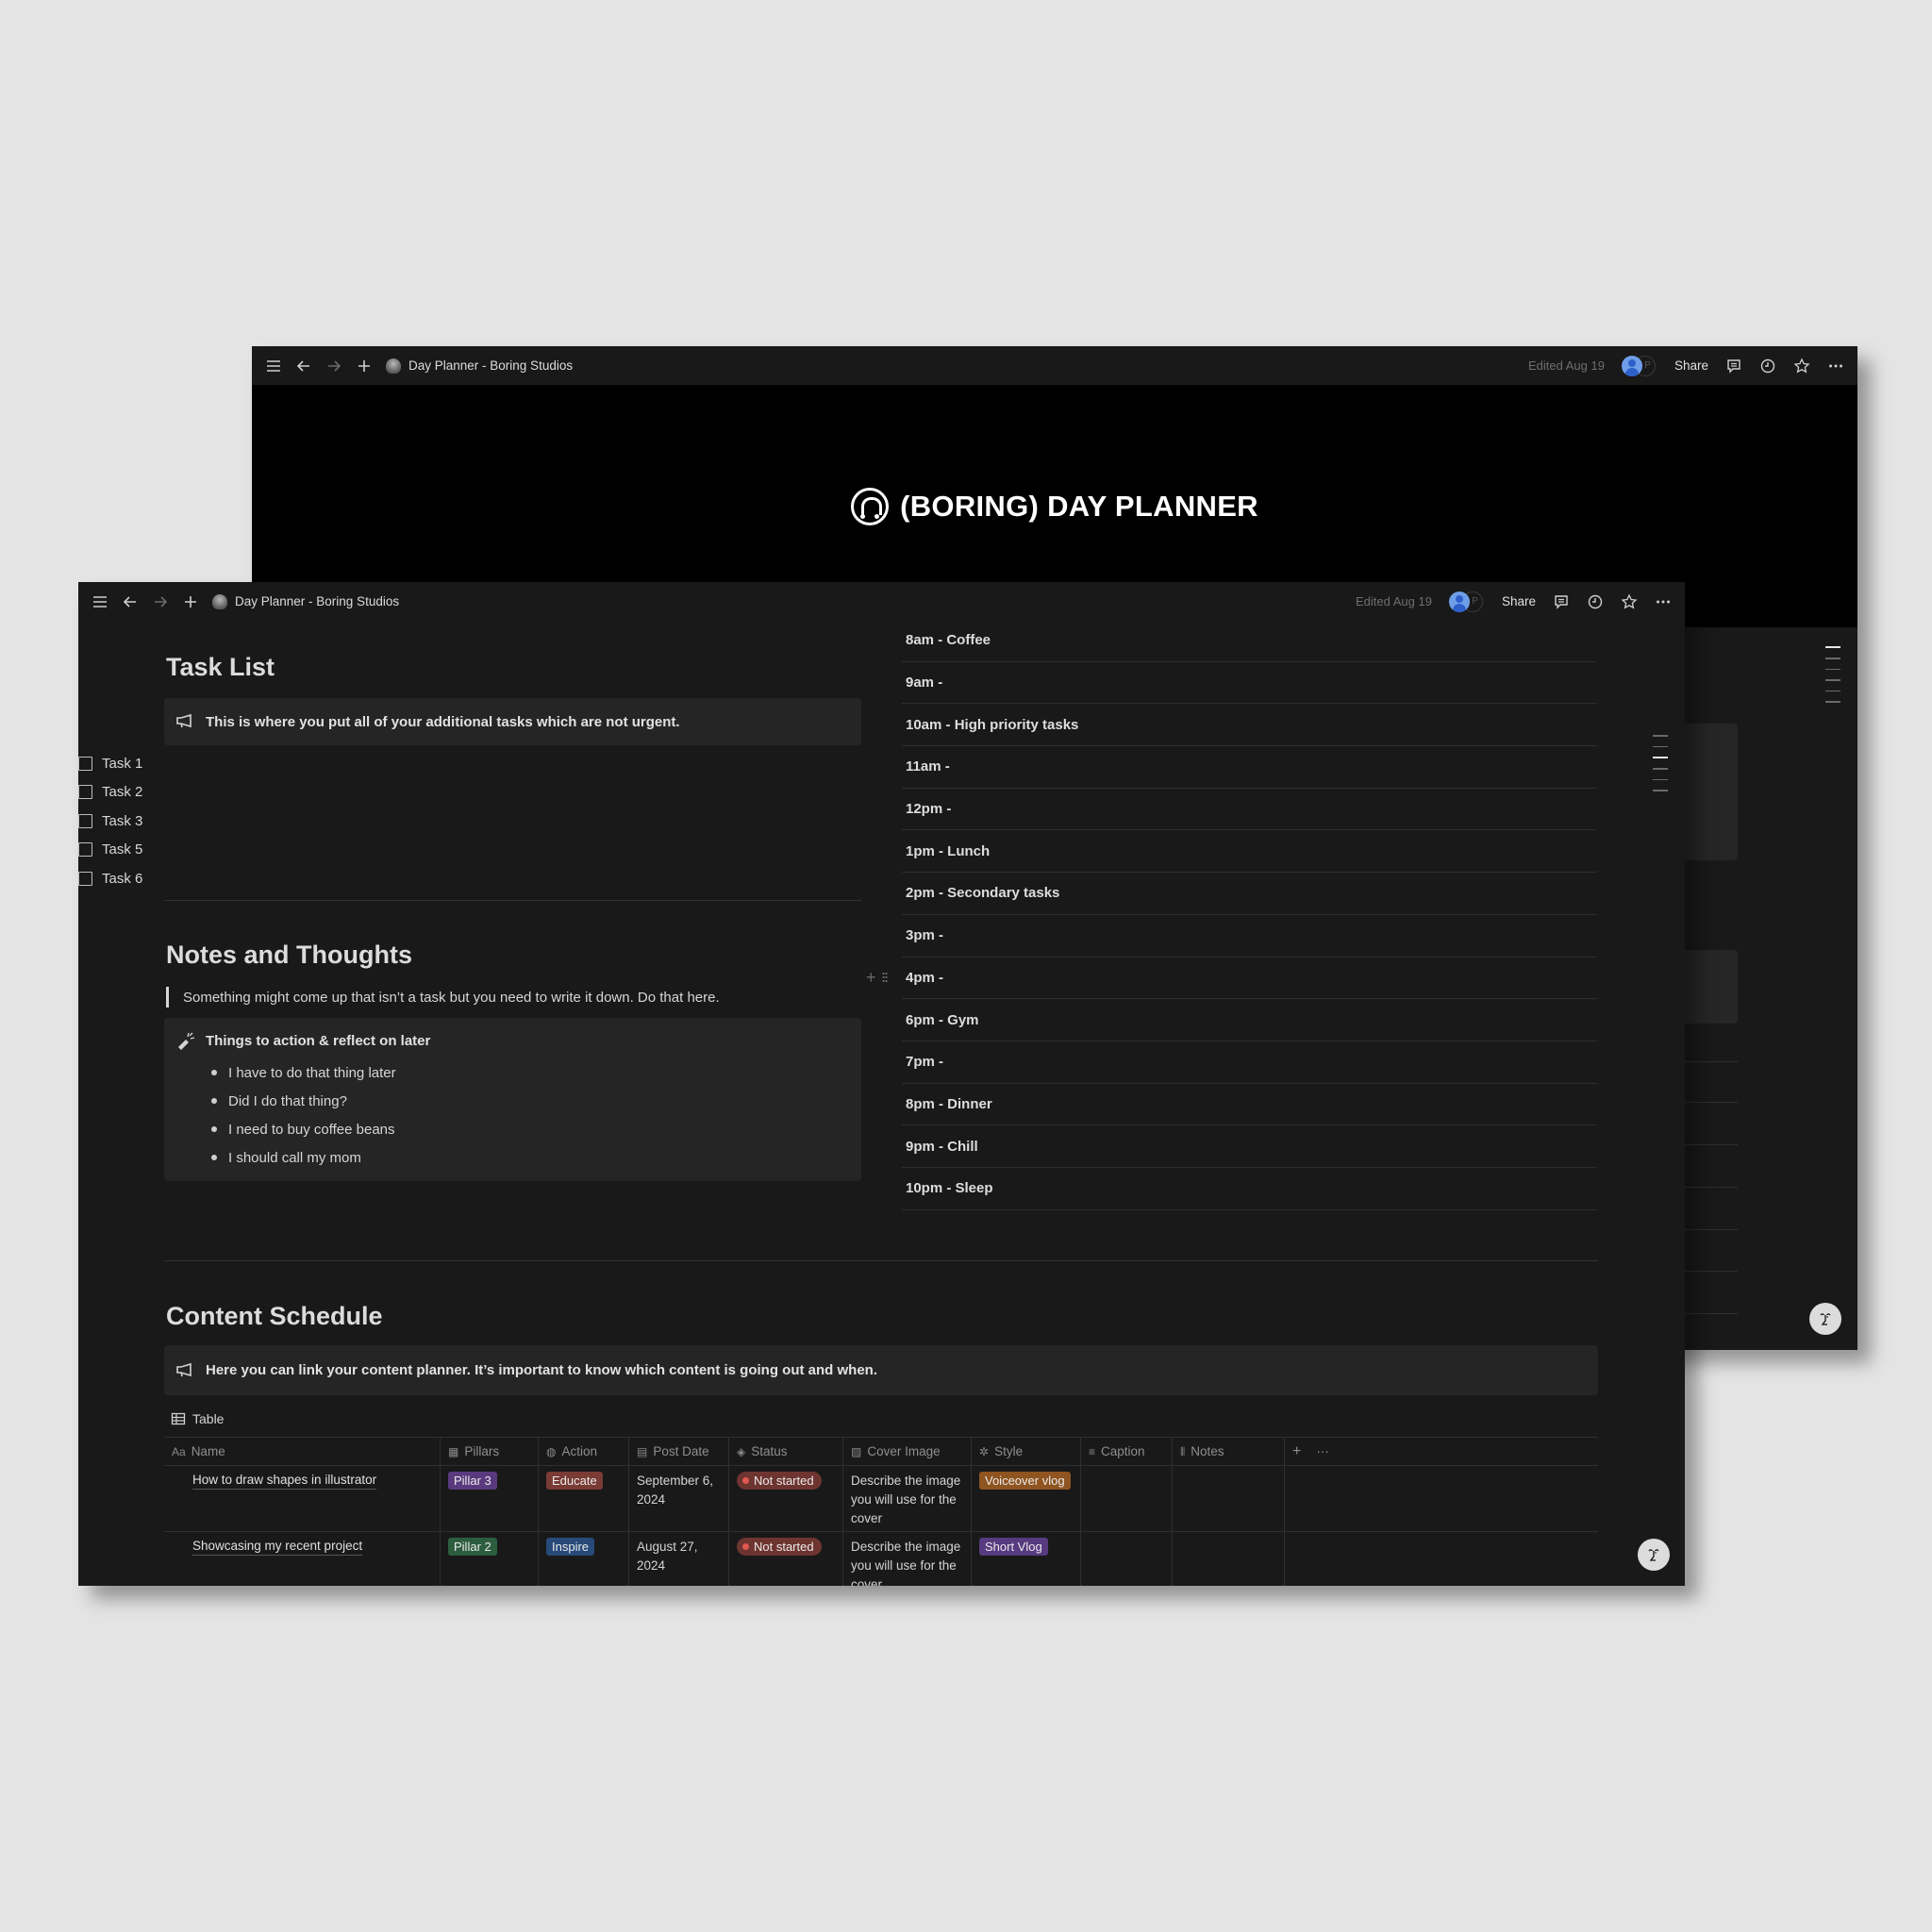 The width and height of the screenshot is (1932, 1932). Describe the element at coordinates (884, 978) in the screenshot. I see `drag-handle-icon` at that location.